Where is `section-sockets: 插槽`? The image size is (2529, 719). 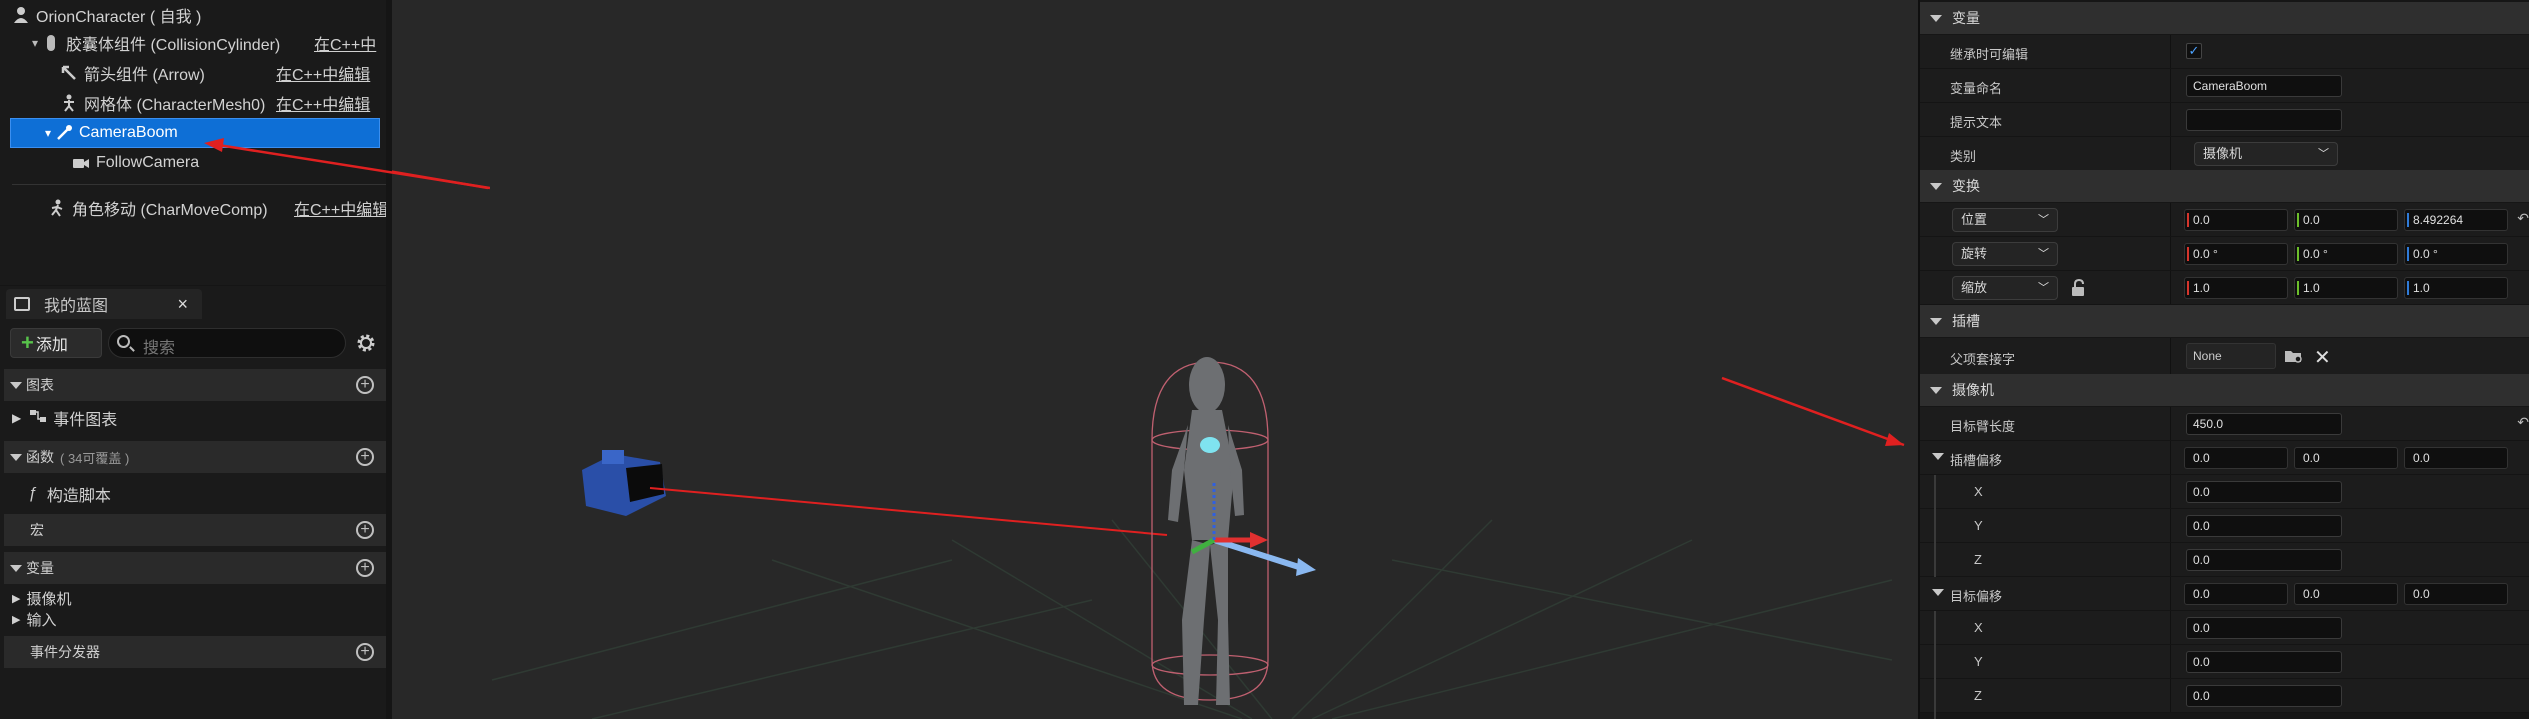 section-sockets: 插槽 is located at coordinates (2224, 321).